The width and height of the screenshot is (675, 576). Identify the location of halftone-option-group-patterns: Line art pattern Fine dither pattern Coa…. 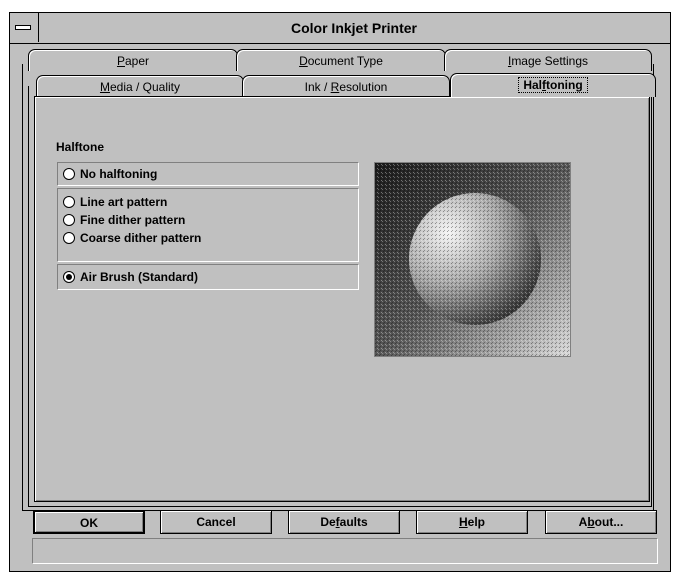
(208, 225).